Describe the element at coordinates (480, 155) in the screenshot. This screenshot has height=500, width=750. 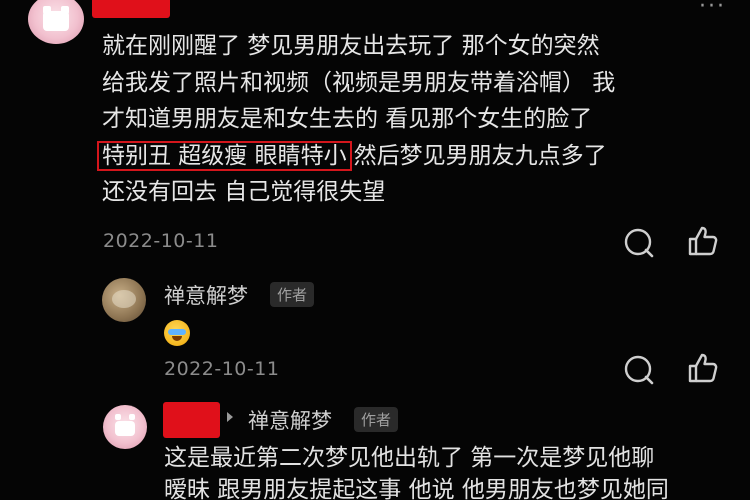
I see `comment-line-4-rest: 然后梦见男朋友九点多了` at that location.